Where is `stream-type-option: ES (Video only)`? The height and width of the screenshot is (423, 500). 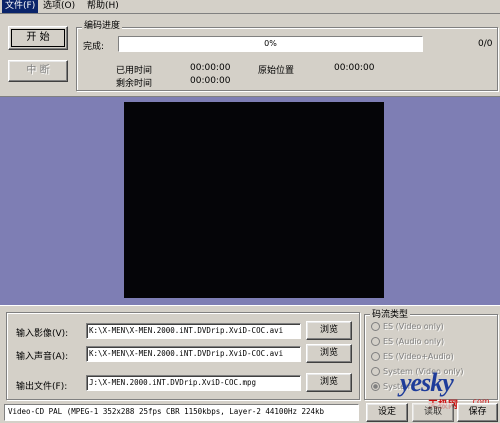
stream-type-option: ES (Video only) is located at coordinates (407, 326).